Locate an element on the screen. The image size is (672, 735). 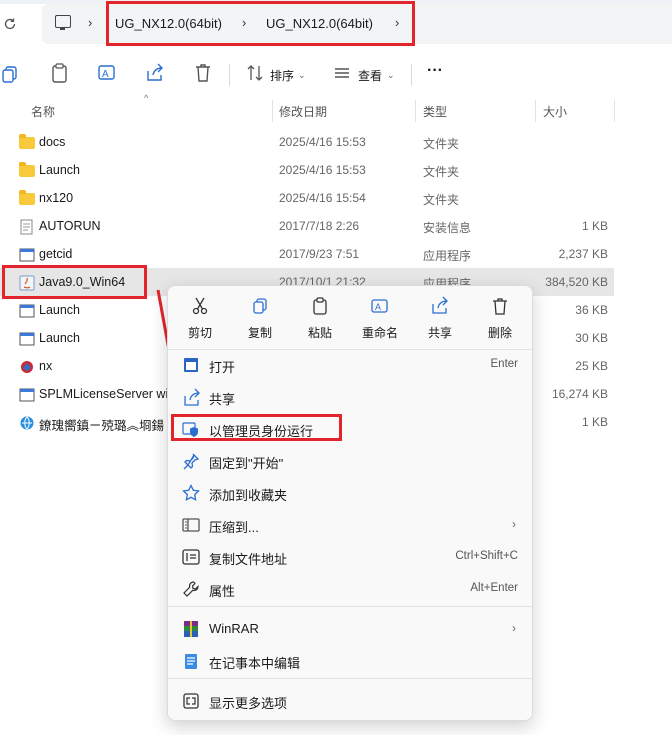
quick-action-label: 共享 is located at coordinates (439, 333).